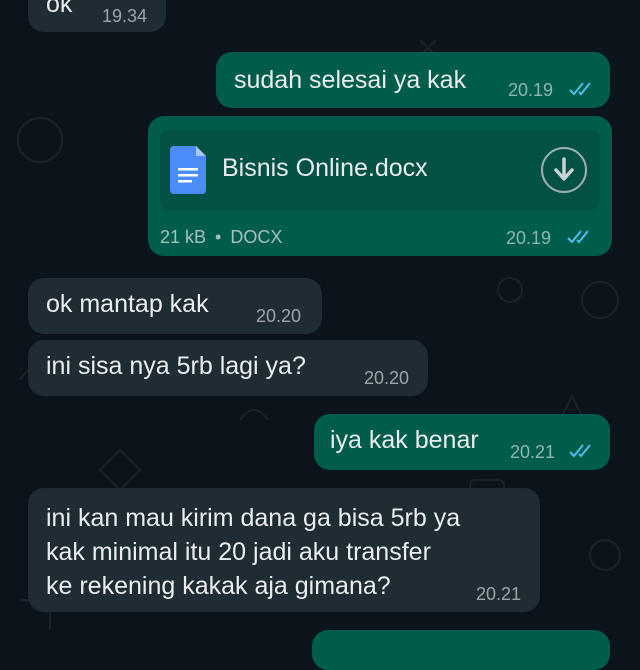  What do you see at coordinates (253, 518) in the screenshot?
I see `message-text-line: ini kan mau kirim dana ga bisa 5rb ya` at bounding box center [253, 518].